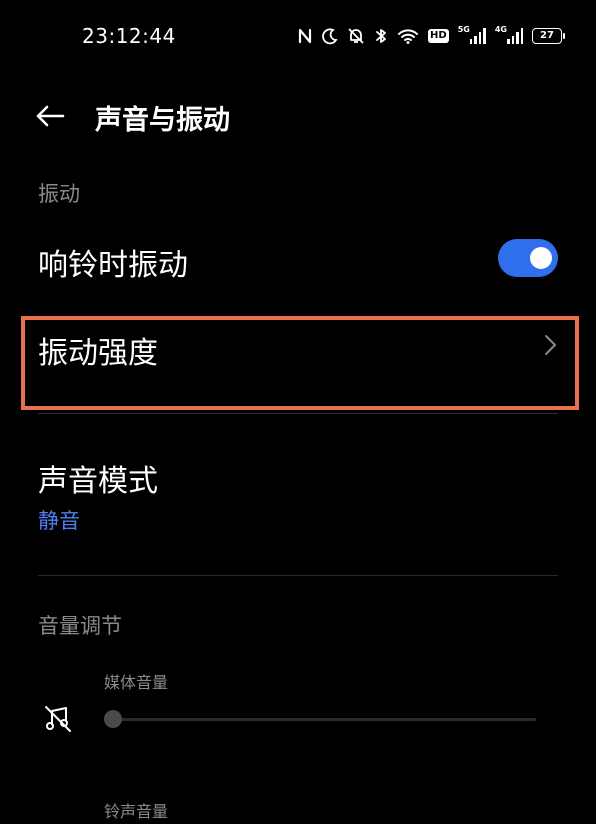 This screenshot has height=824, width=596. I want to click on status-bar: 23:12:44 HD 5G 4G 27, so click(298, 36).